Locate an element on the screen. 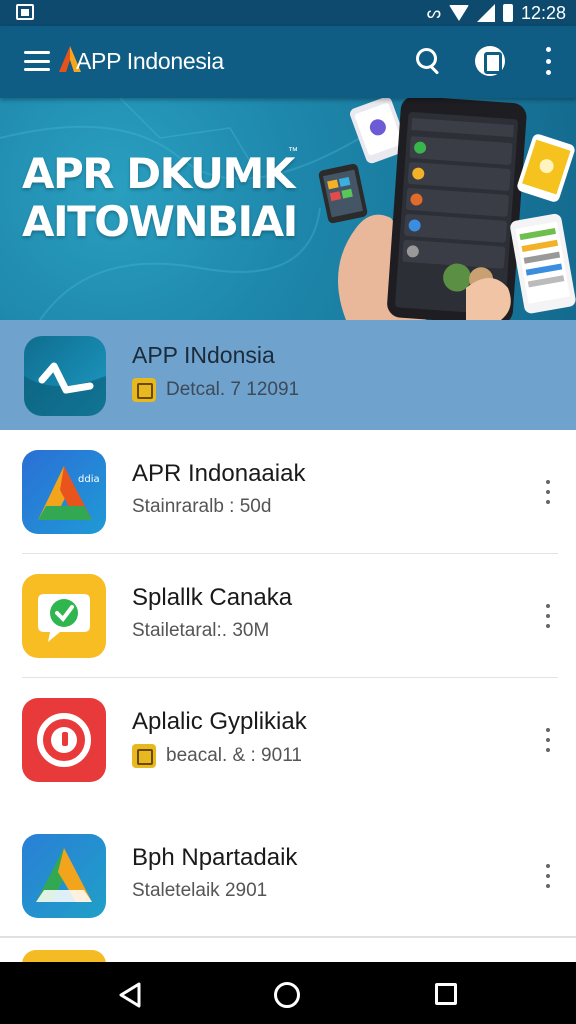 Image resolution: width=576 pixels, height=1024 pixels. app-icon-label: ddia is located at coordinates (89, 479).